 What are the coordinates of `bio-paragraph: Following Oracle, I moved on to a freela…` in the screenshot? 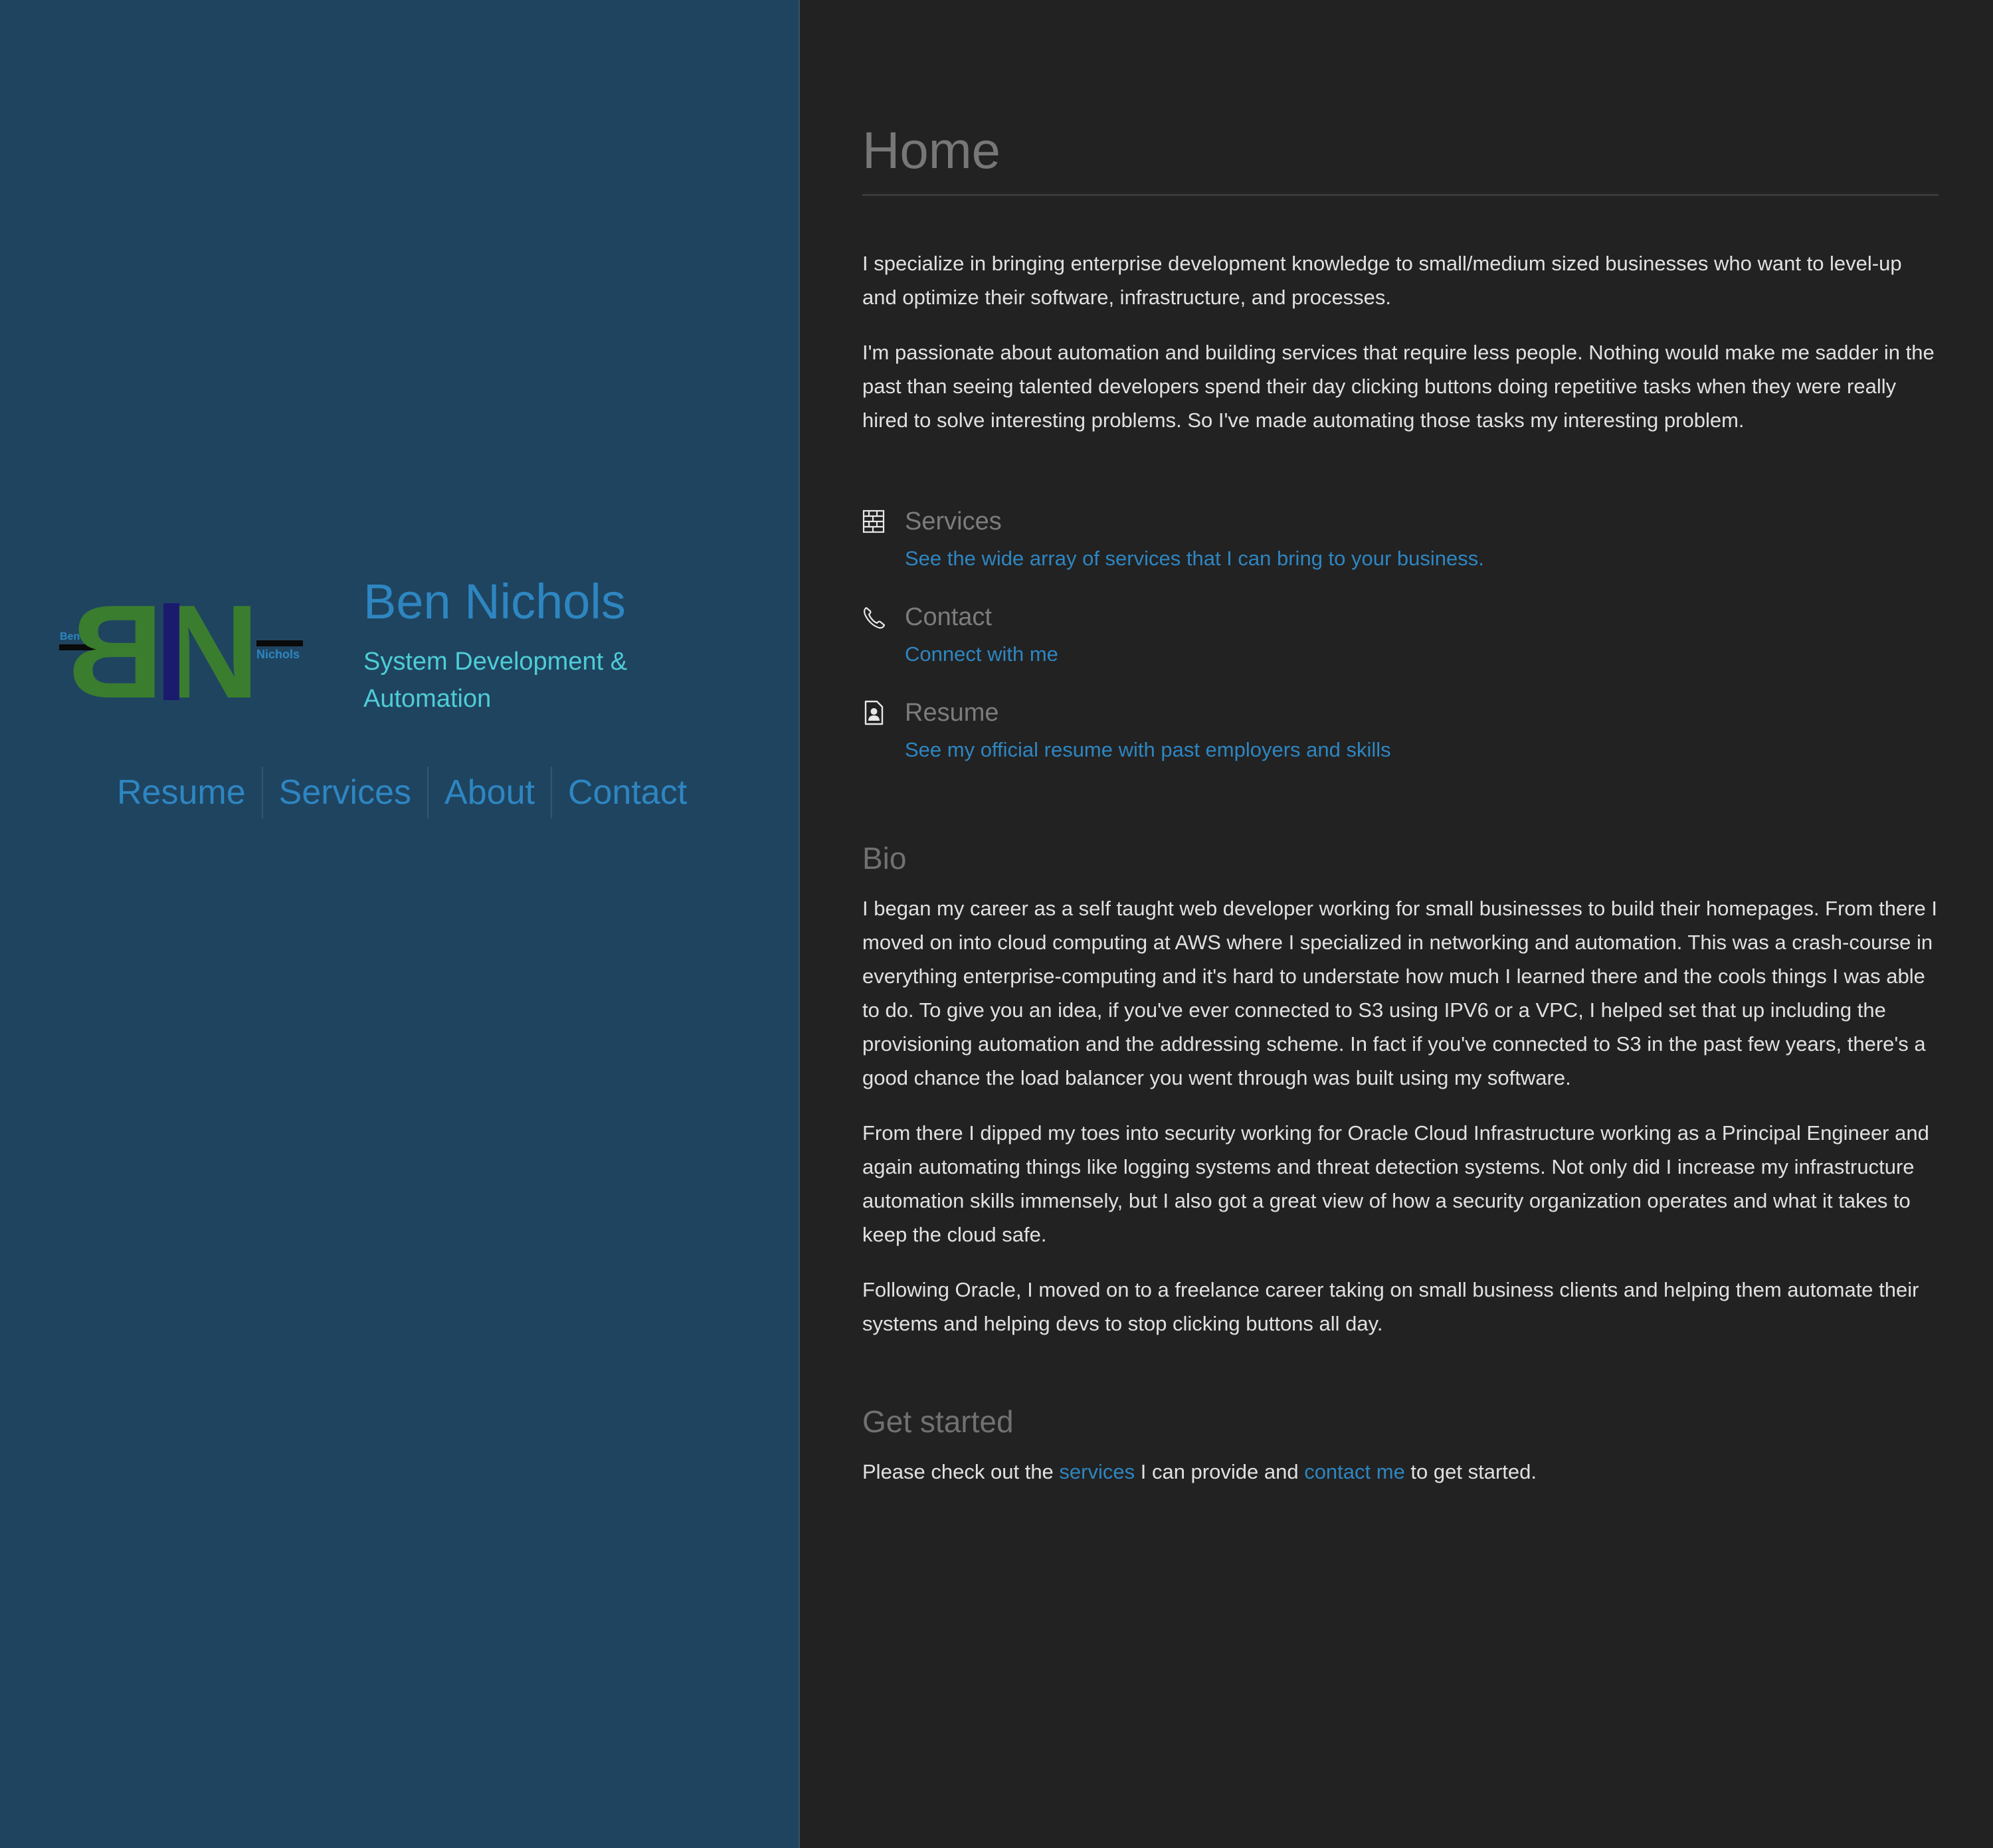 It's located at (1391, 1306).